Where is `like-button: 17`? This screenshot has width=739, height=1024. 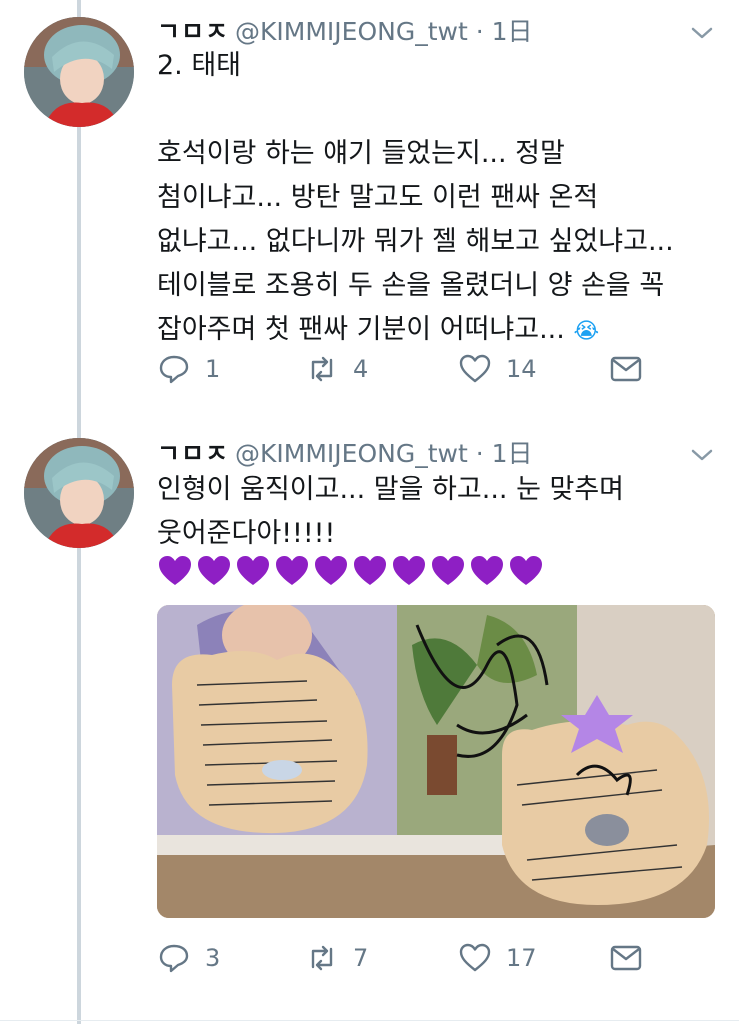
like-button: 17 is located at coordinates (497, 958).